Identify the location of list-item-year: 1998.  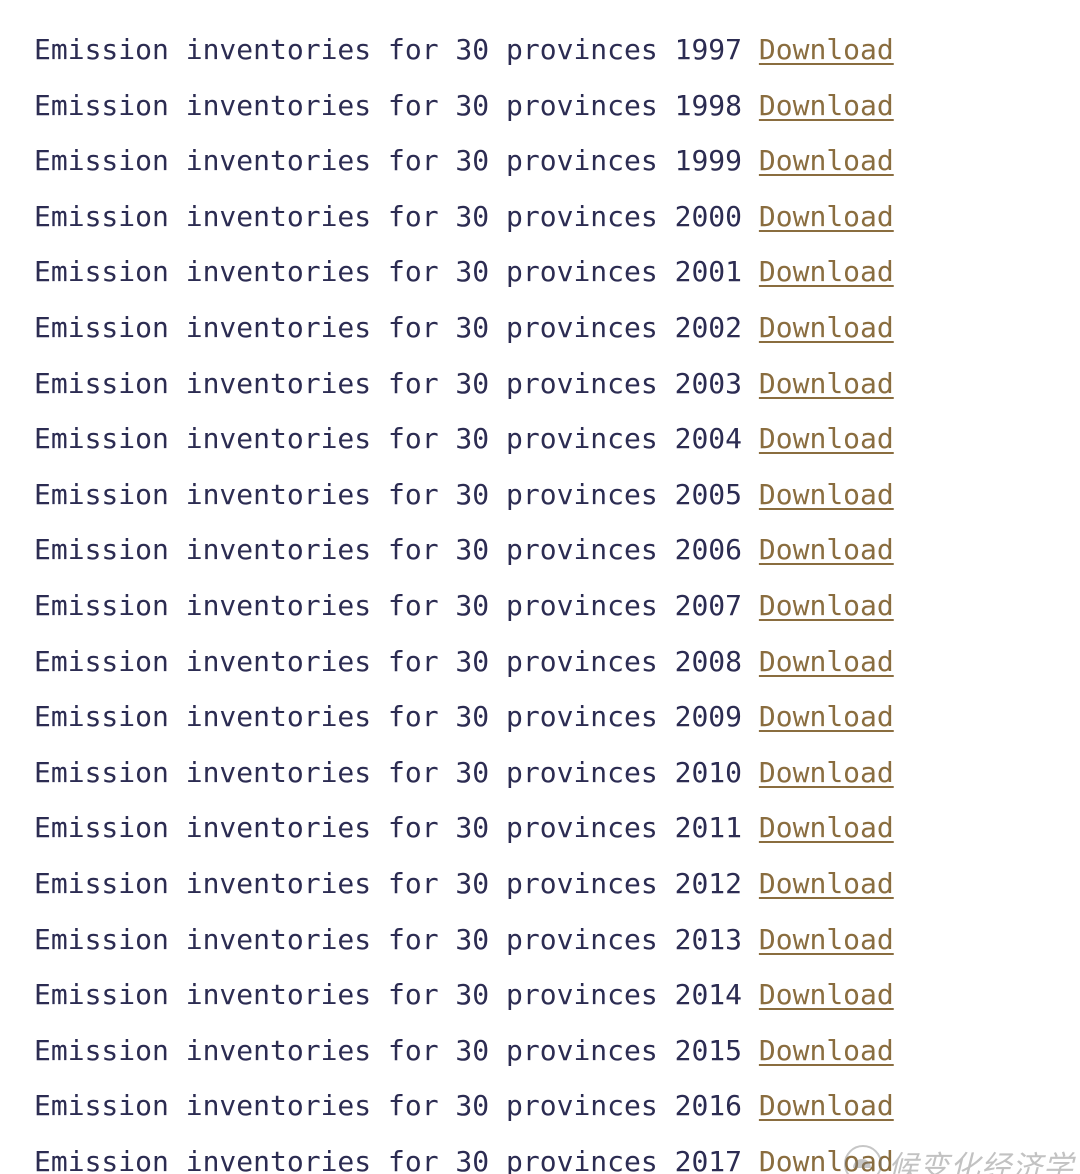
(708, 105).